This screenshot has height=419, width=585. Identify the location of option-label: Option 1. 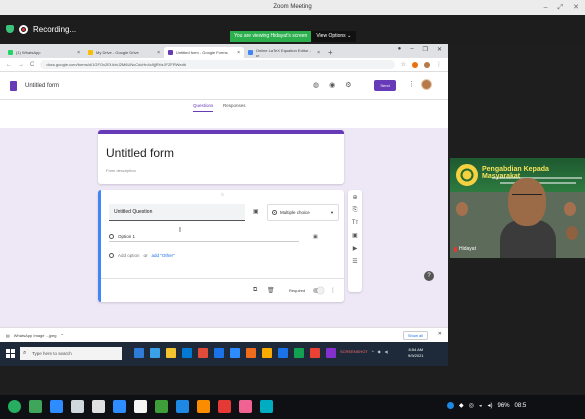
(126, 236).